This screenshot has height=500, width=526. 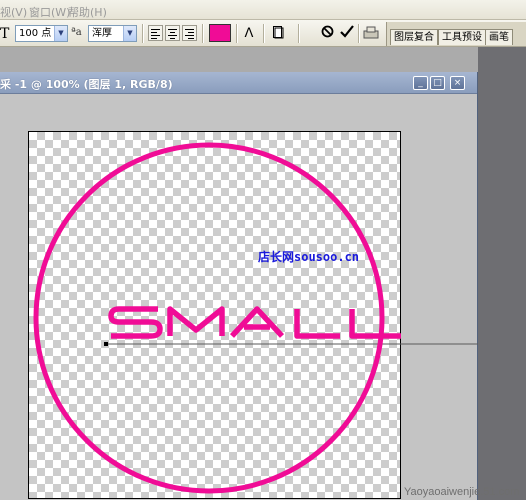 What do you see at coordinates (189, 33) in the screenshot?
I see `align-right-button` at bounding box center [189, 33].